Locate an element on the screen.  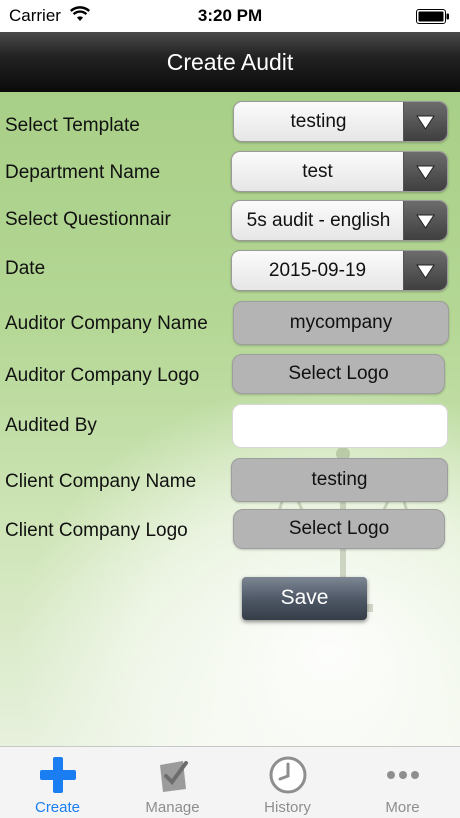
department-value: test is located at coordinates (317, 171).